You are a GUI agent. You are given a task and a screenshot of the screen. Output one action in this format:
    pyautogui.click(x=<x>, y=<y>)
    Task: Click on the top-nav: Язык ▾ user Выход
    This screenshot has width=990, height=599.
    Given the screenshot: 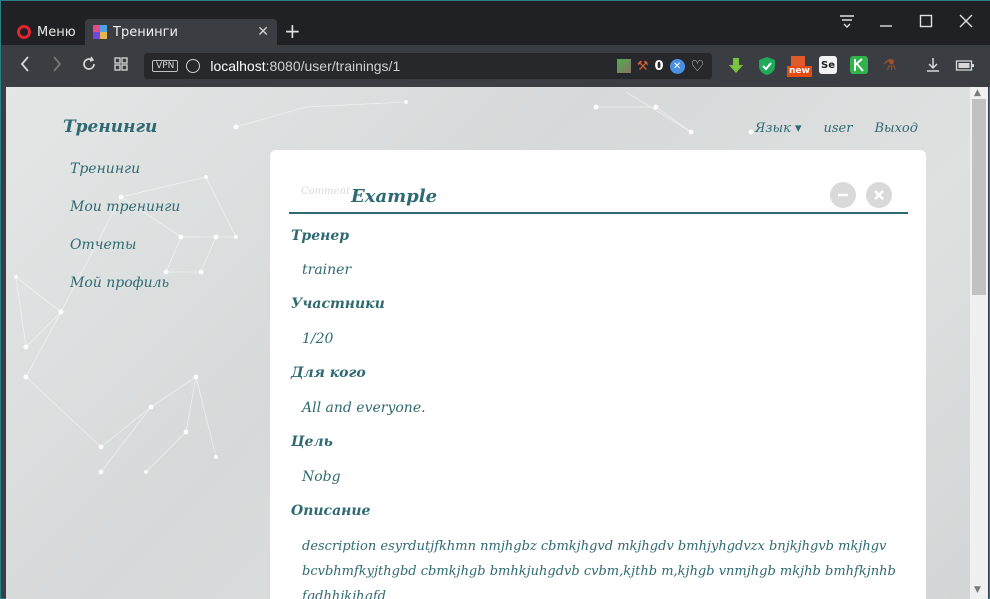 What is the action you would take?
    pyautogui.click(x=836, y=128)
    